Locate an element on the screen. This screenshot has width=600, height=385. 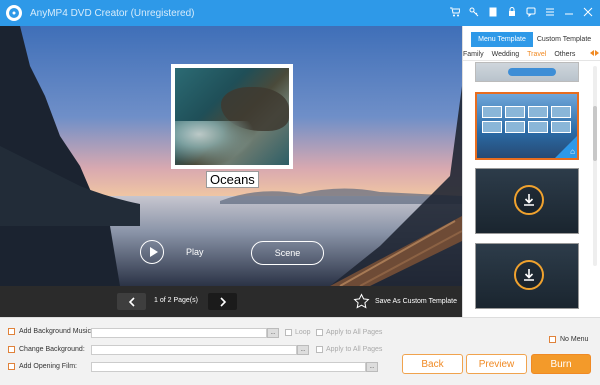
tab-menu-template: Menu Template is located at coordinates (502, 39).